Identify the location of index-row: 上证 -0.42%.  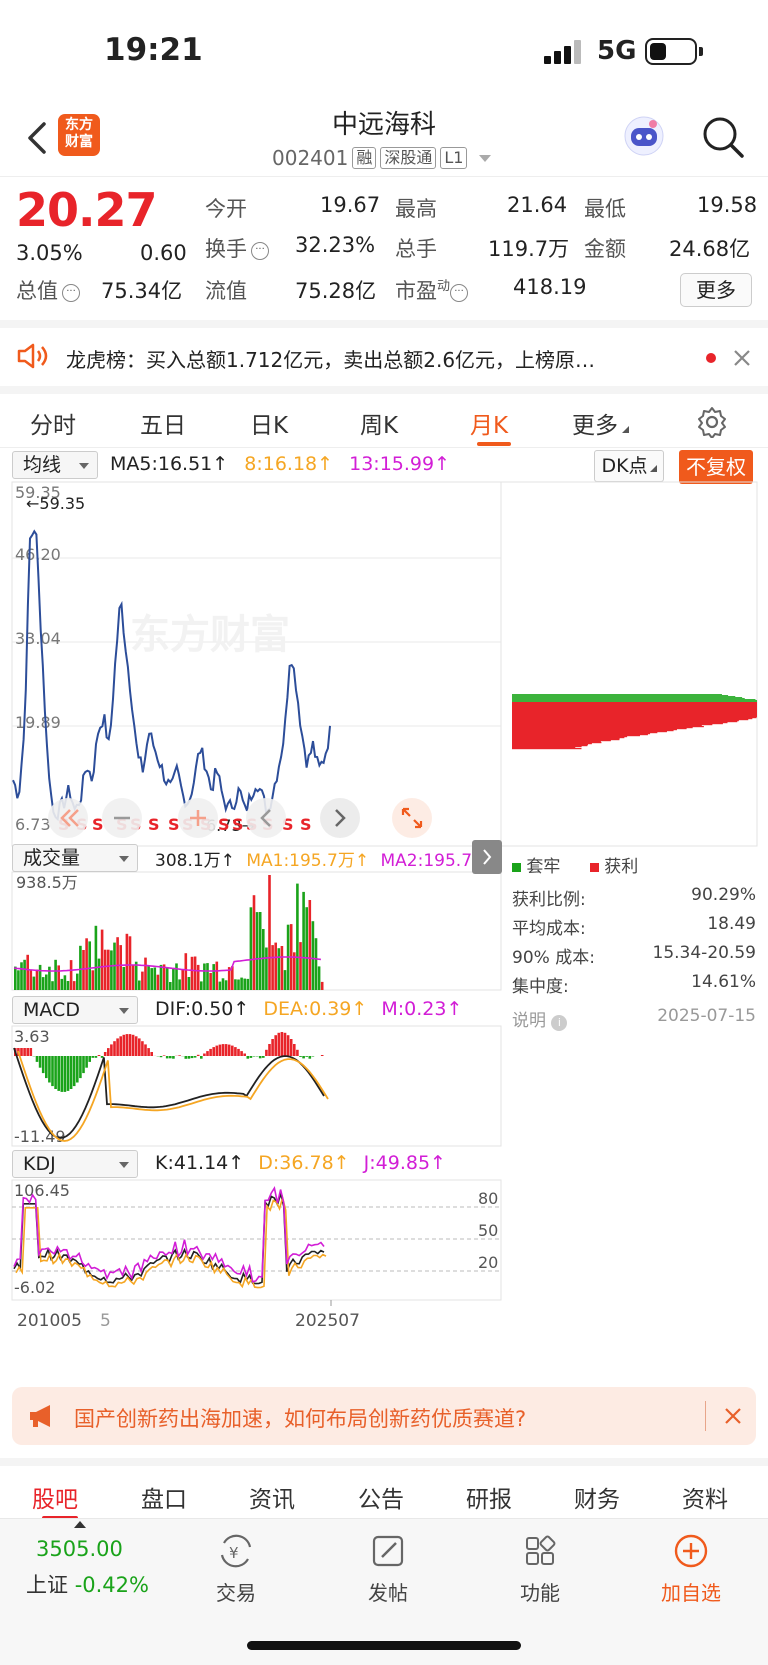
(87, 1584).